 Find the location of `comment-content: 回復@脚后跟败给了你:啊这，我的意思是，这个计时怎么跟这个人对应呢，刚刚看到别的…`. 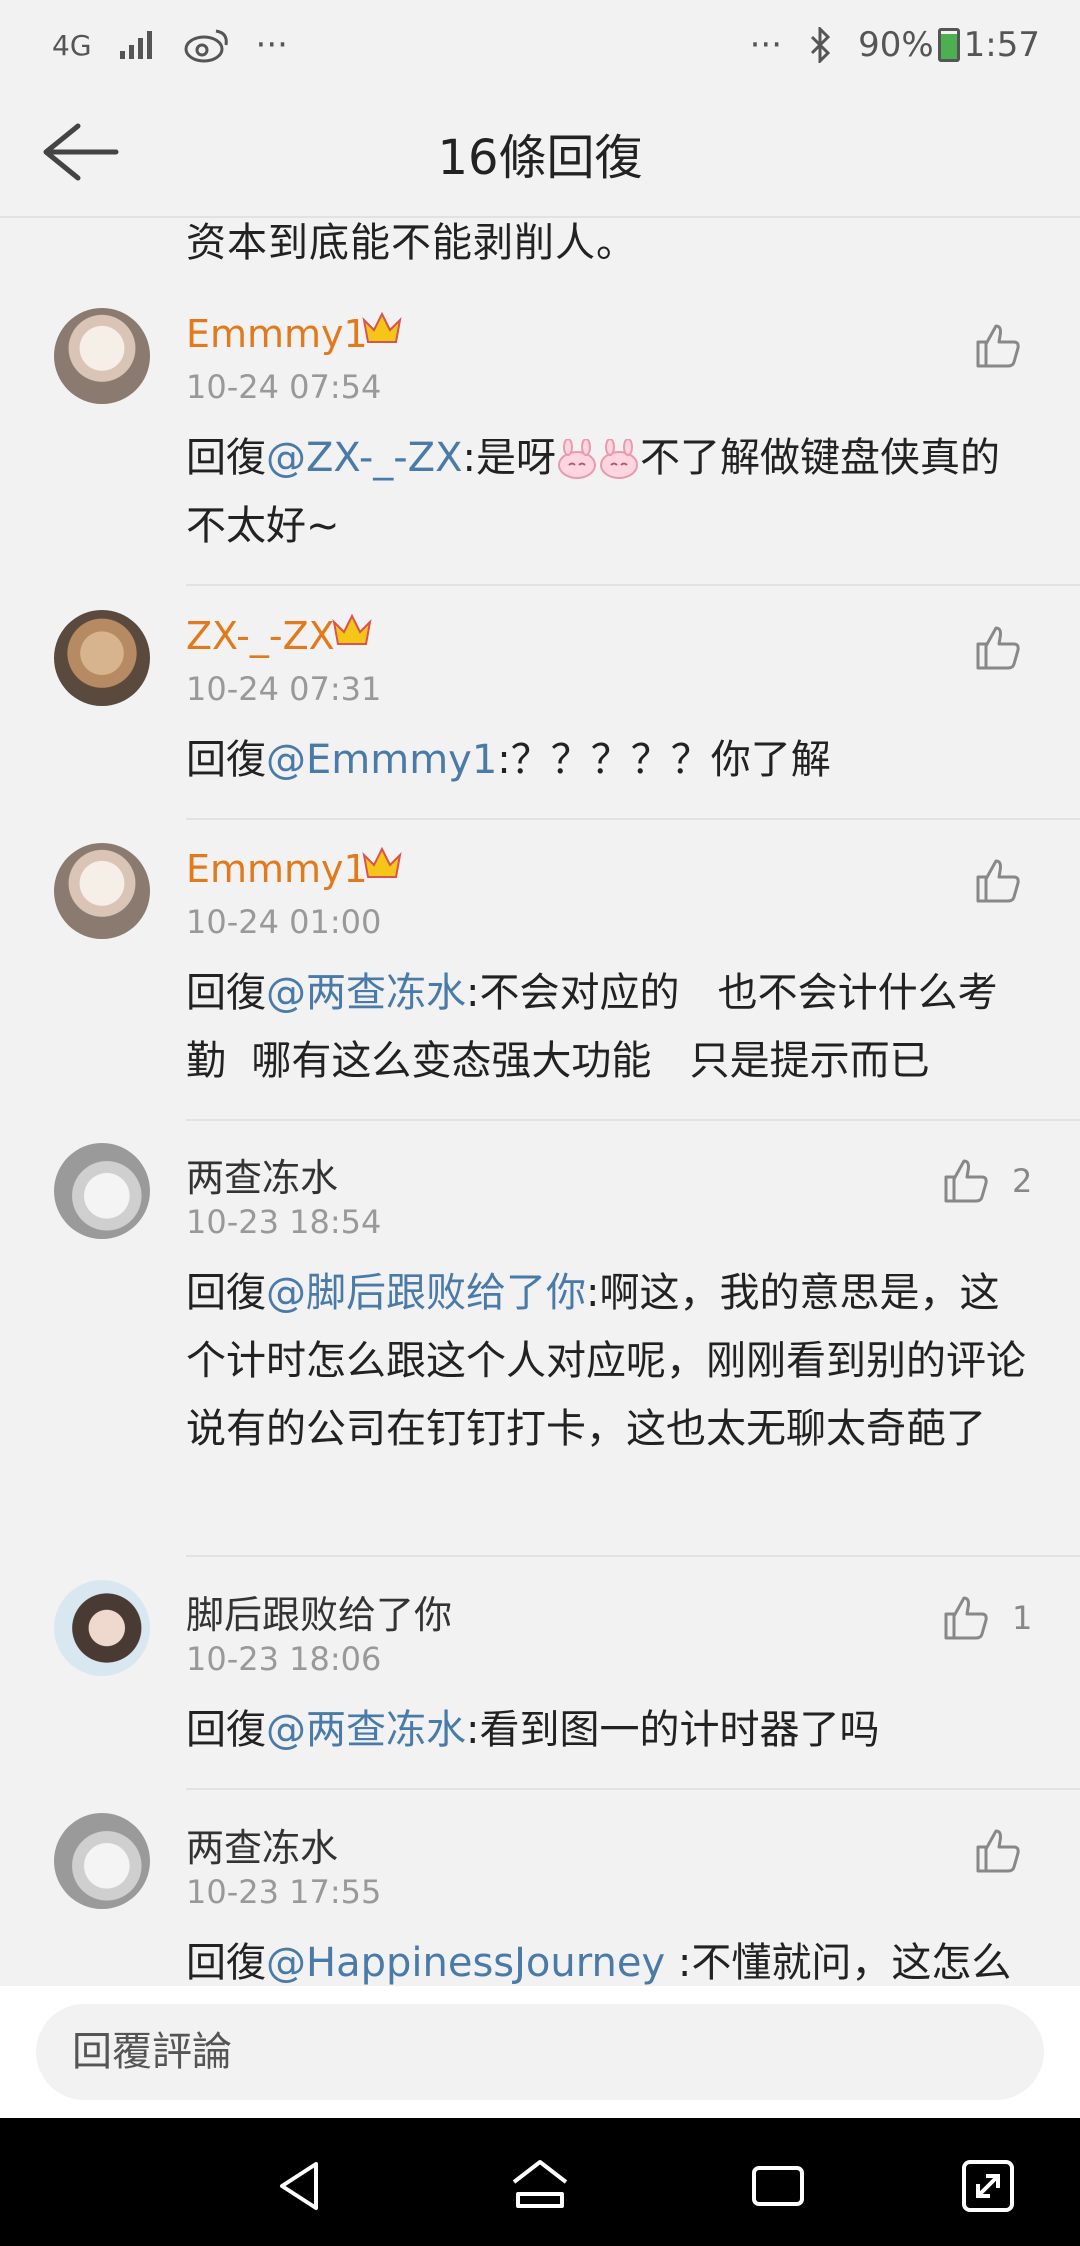

comment-content: 回復@脚后跟败给了你:啊这，我的意思是，这个计时怎么跟这个人对应呢，刚刚看到别的… is located at coordinates (611, 1361).